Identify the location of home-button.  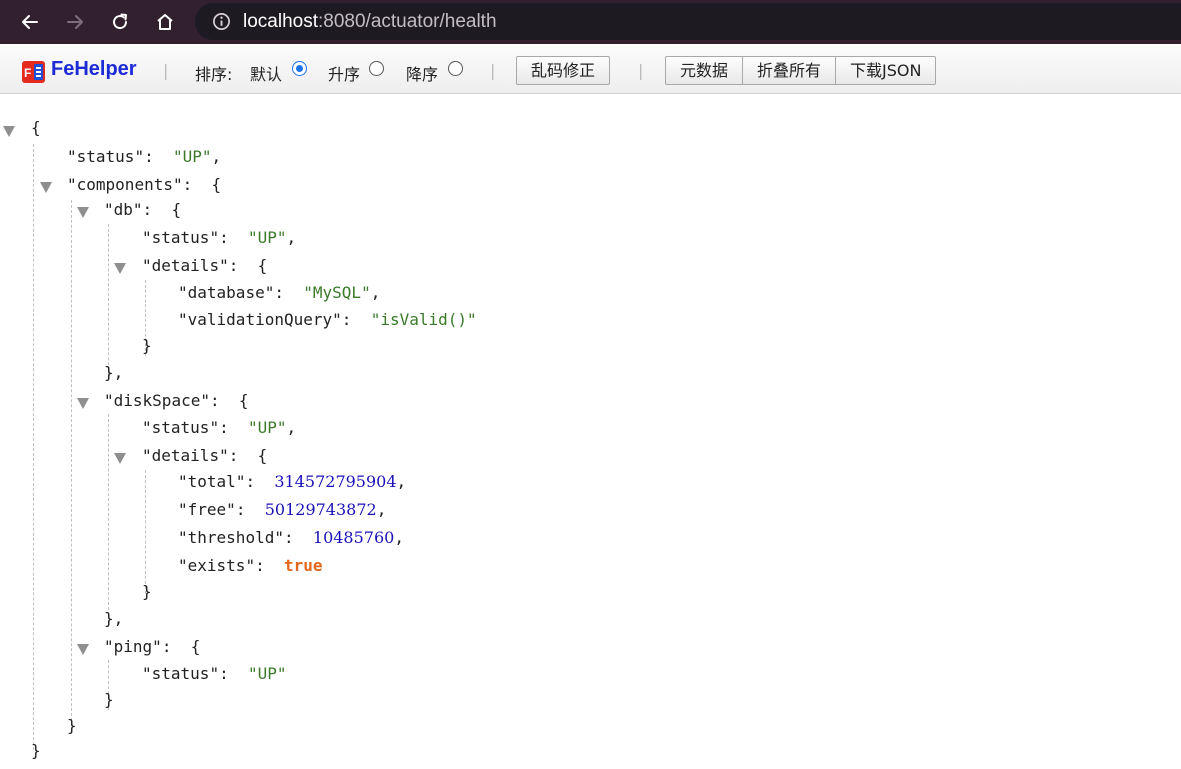
(165, 22).